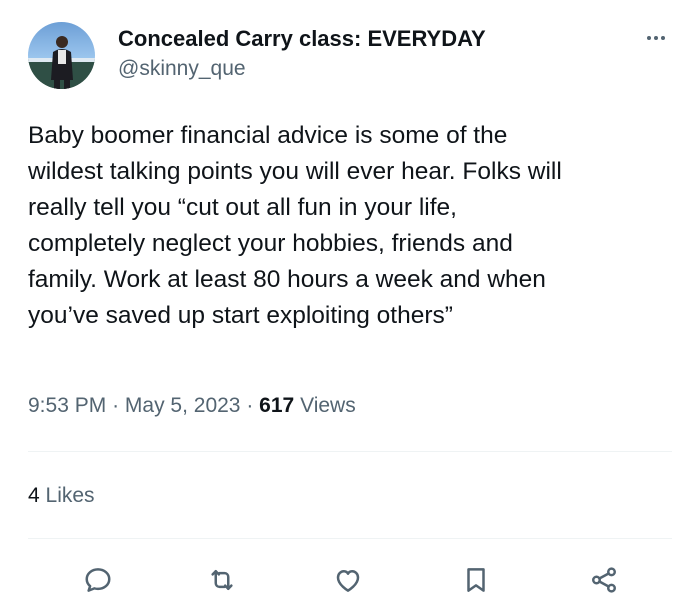  I want to click on tweet-date: May 5, 2023, so click(183, 405).